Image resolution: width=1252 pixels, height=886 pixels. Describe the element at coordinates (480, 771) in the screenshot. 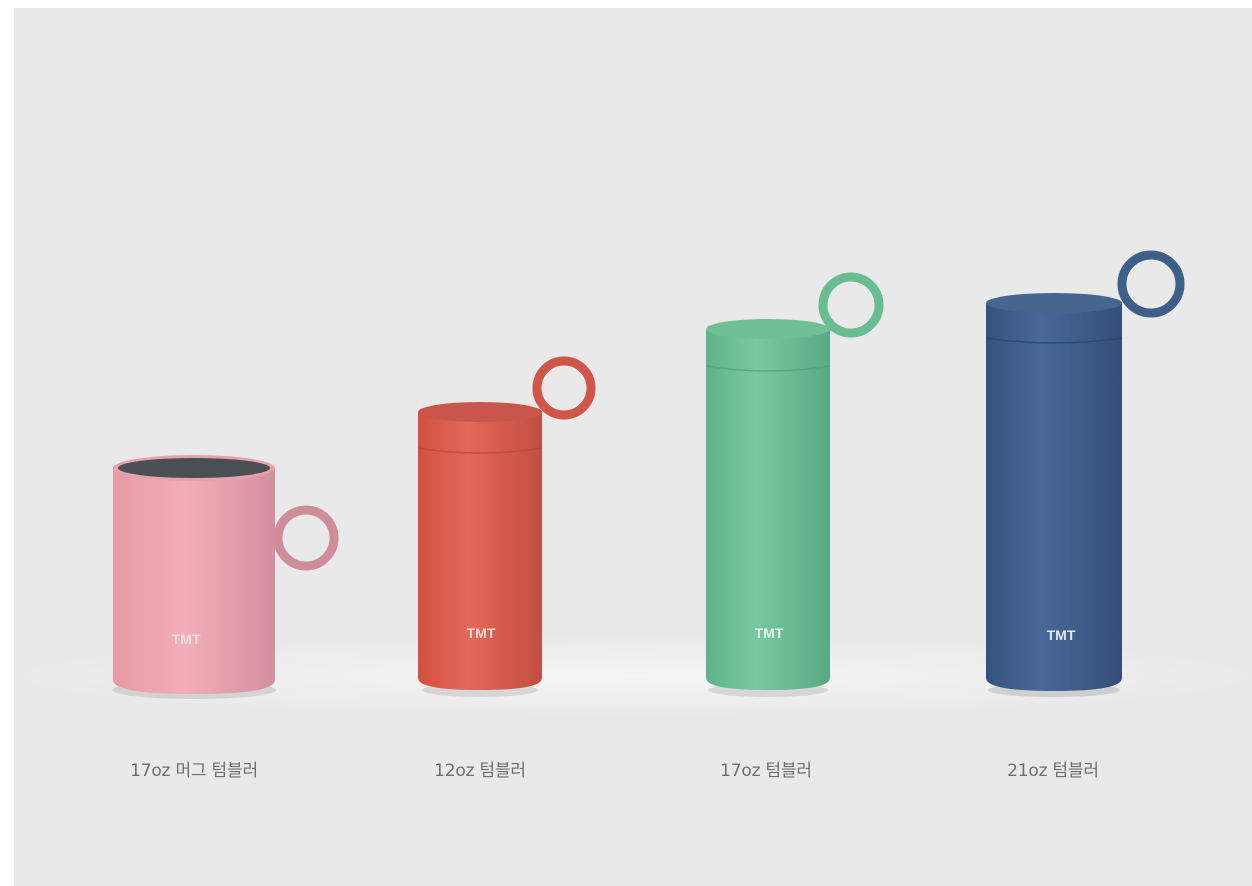

I see `caption-tumbler-12oz: 12oz 텀블러` at that location.